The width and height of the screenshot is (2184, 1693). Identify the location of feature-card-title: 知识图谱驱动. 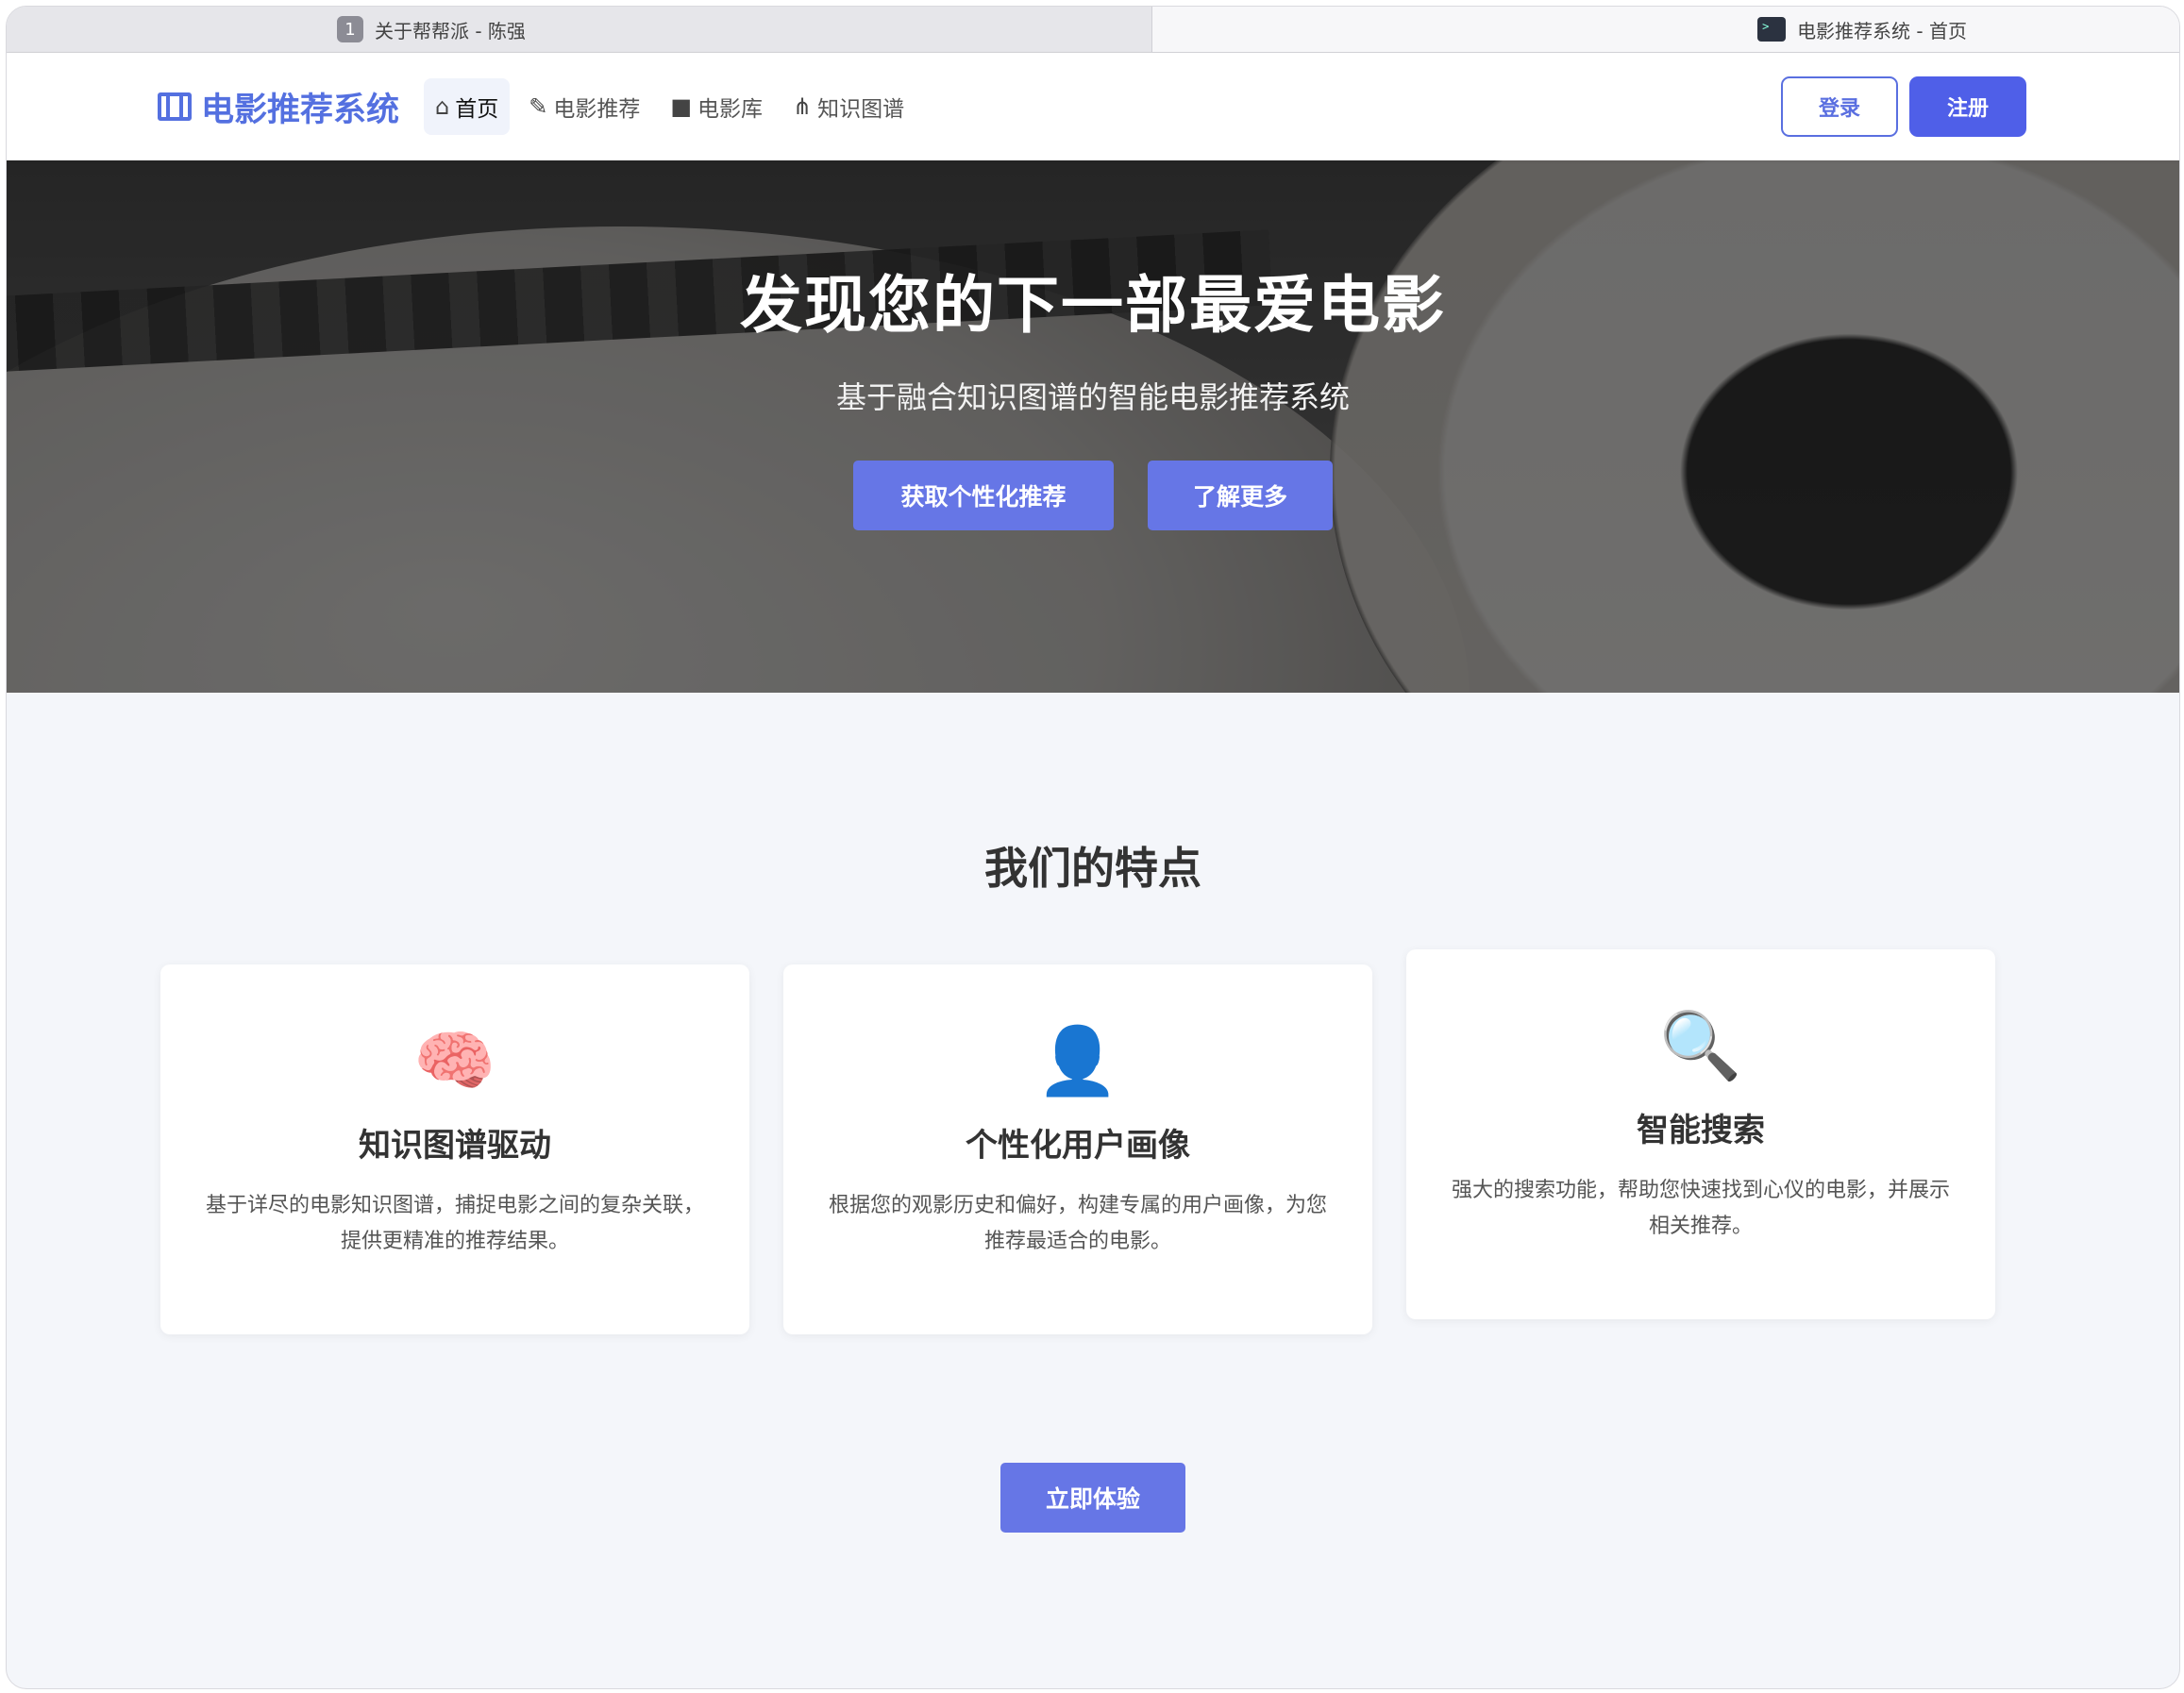
(455, 1146).